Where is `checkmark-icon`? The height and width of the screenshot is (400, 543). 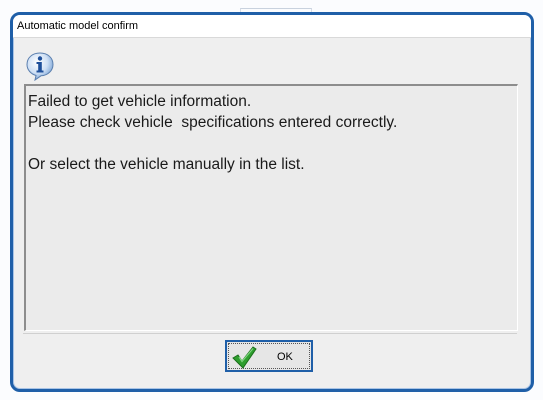
checkmark-icon is located at coordinates (244, 357).